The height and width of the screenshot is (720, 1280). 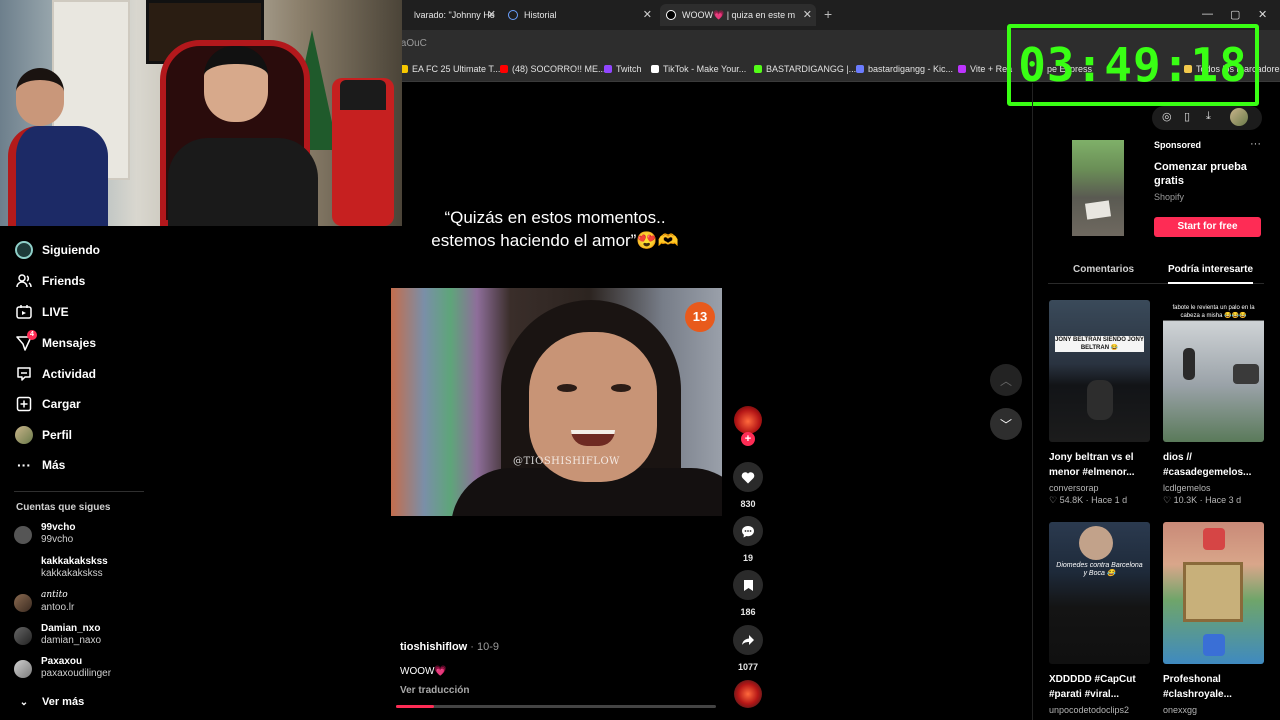 I want to click on video-watermark: @TIOSHISHIFLOW, so click(x=566, y=461).